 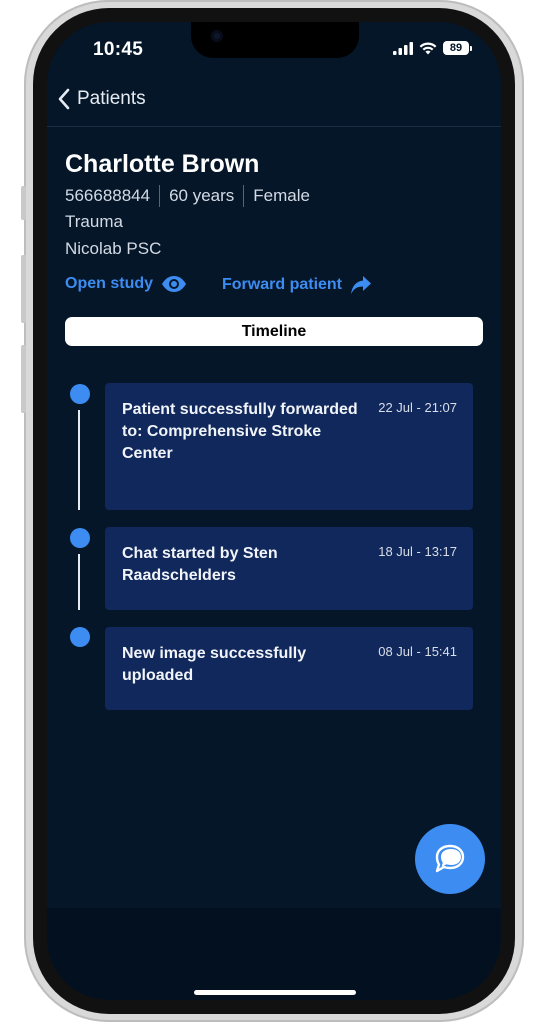 What do you see at coordinates (282, 284) in the screenshot?
I see `forward-patient-label: Forward patient` at bounding box center [282, 284].